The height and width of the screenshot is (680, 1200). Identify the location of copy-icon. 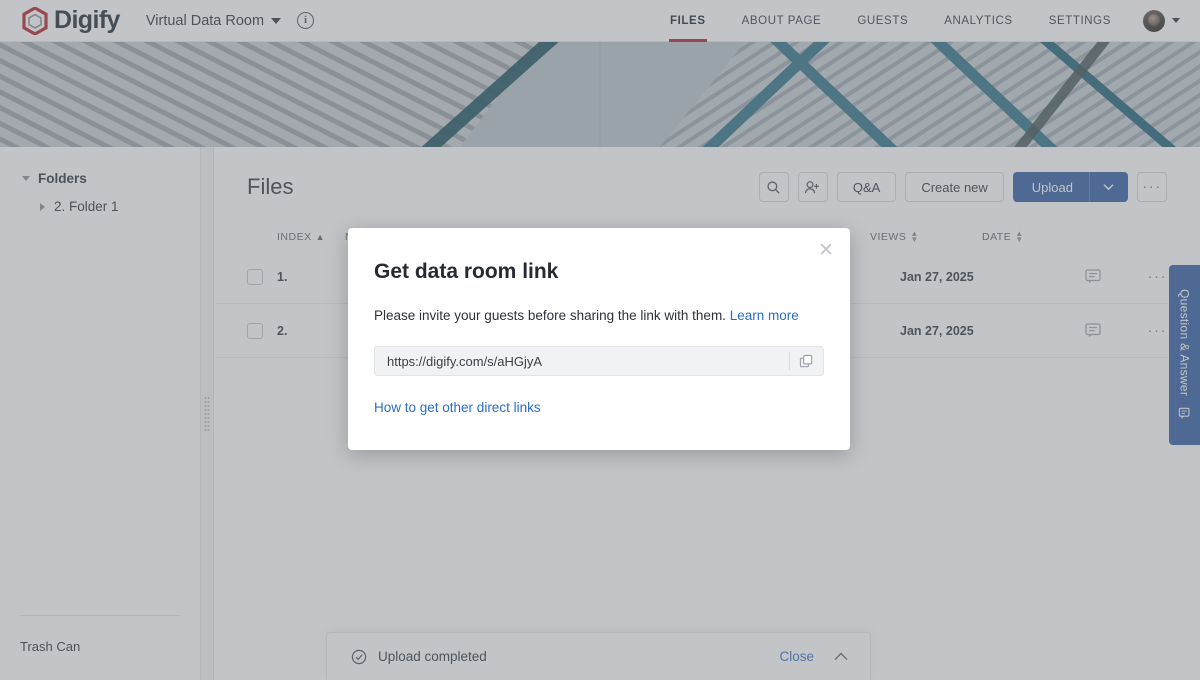
(806, 360).